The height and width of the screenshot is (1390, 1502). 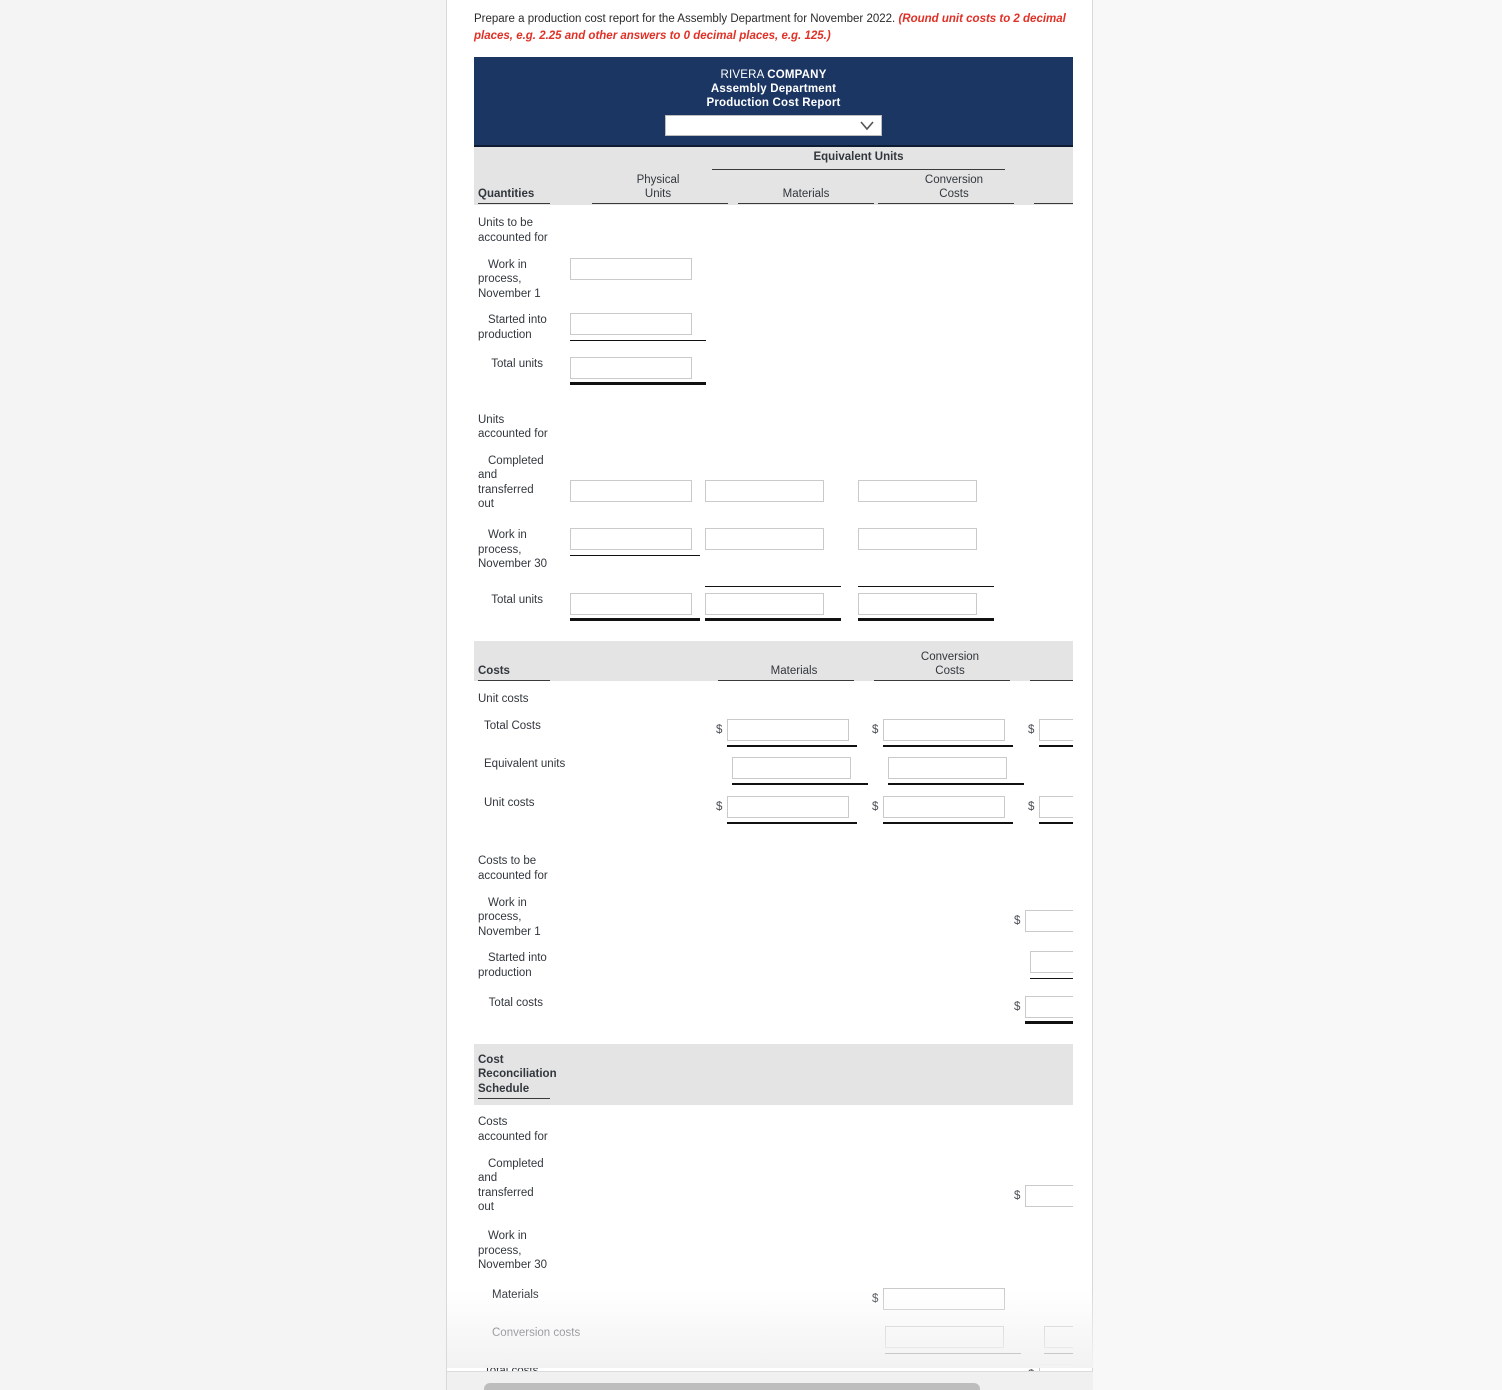 What do you see at coordinates (764, 603) in the screenshot?
I see `total-units-2-materials-input` at bounding box center [764, 603].